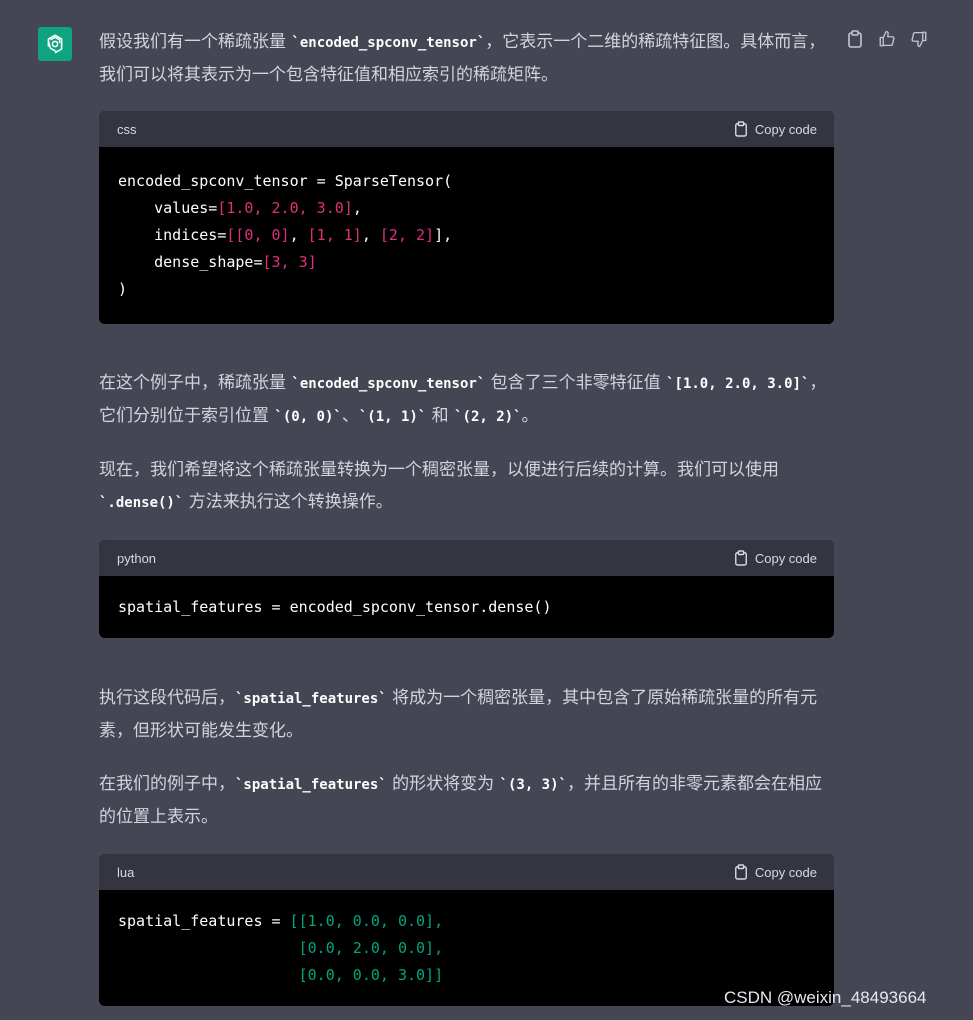 The image size is (973, 1020). What do you see at coordinates (466, 129) in the screenshot?
I see `code-block-header: css Copy code` at bounding box center [466, 129].